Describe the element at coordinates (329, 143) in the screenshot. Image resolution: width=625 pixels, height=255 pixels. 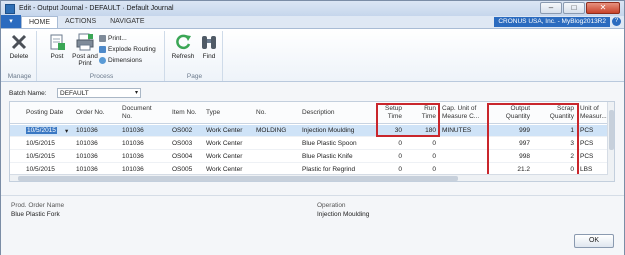
I see `cell-description: Blue Plastic Spoon` at that location.